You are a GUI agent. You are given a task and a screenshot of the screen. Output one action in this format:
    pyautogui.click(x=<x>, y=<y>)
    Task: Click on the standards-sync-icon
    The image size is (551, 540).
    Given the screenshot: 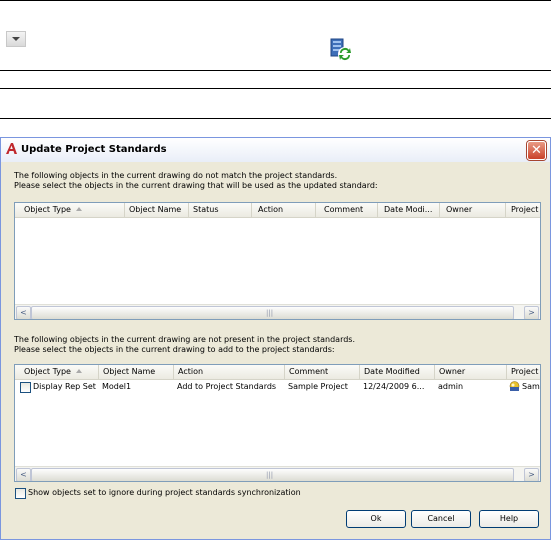 What is the action you would take?
    pyautogui.click(x=341, y=49)
    